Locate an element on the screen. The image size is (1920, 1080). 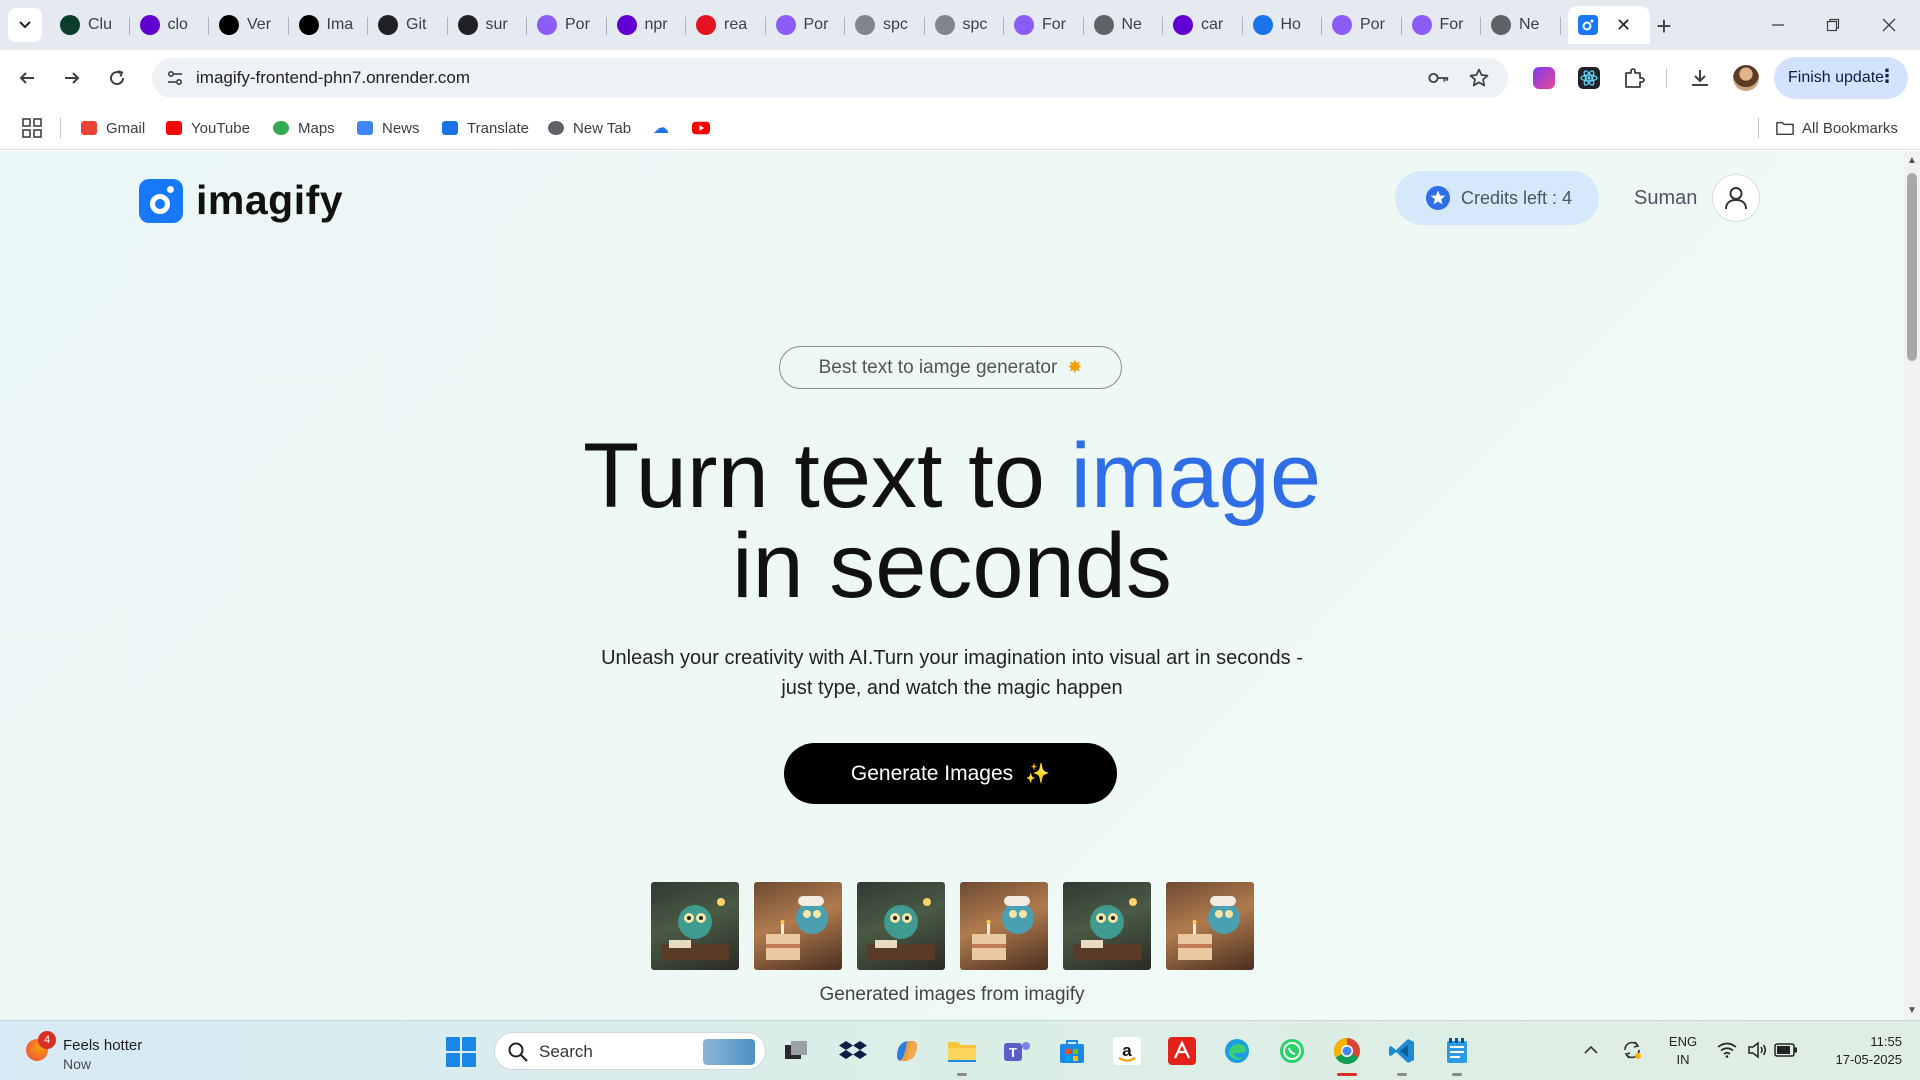
tab-ver: Ver is located at coordinates (249, 25).